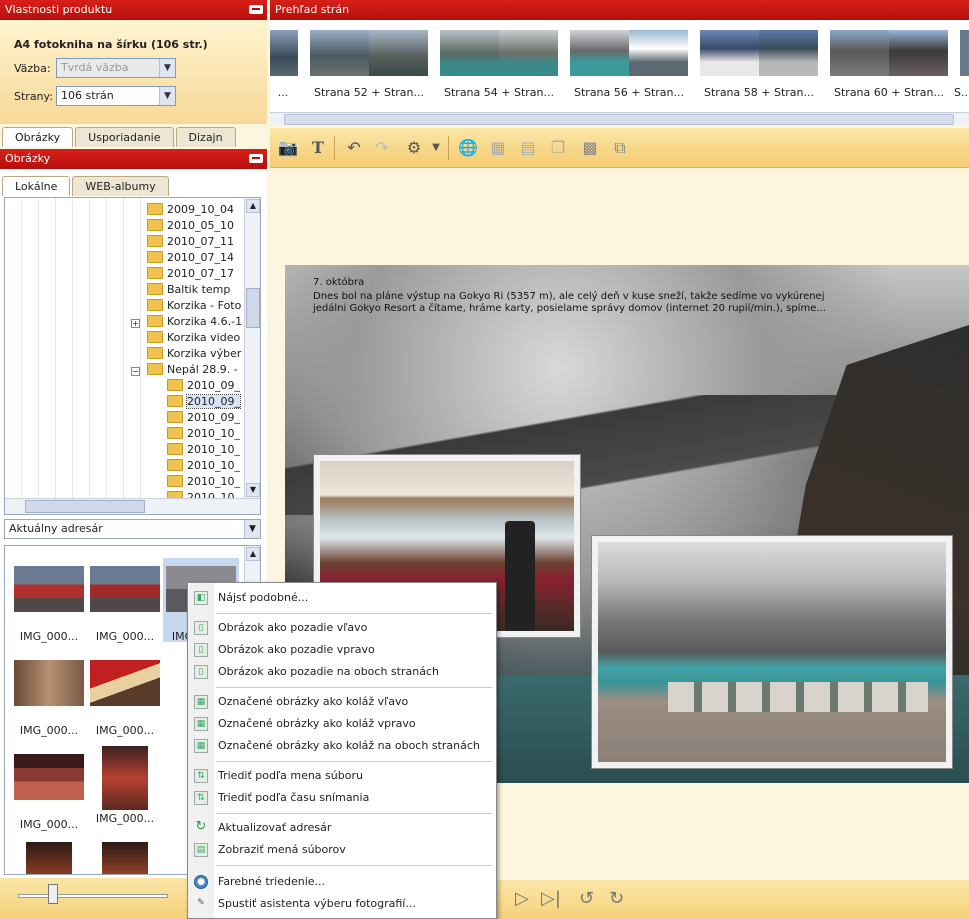  I want to click on menu-item-sort-name: ⇅ Triediť podľa mena súboru, so click(342, 776).